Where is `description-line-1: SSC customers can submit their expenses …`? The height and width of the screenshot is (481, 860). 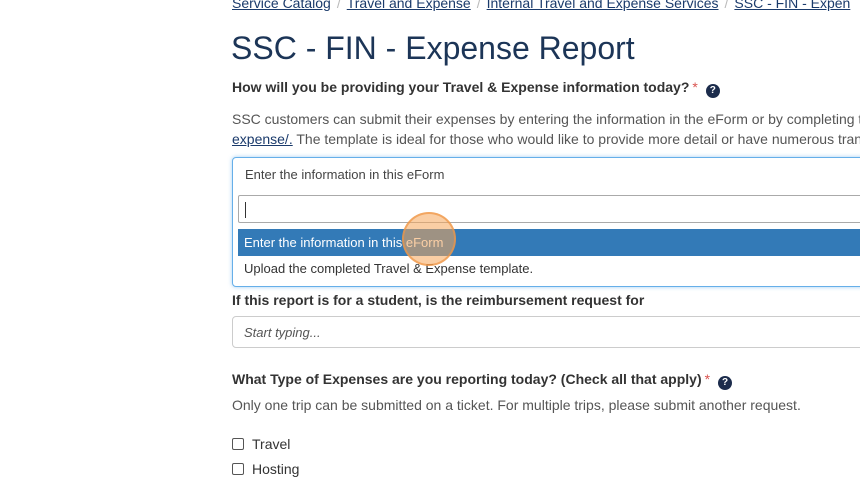 description-line-1: SSC customers can submit their expenses … is located at coordinates (546, 119).